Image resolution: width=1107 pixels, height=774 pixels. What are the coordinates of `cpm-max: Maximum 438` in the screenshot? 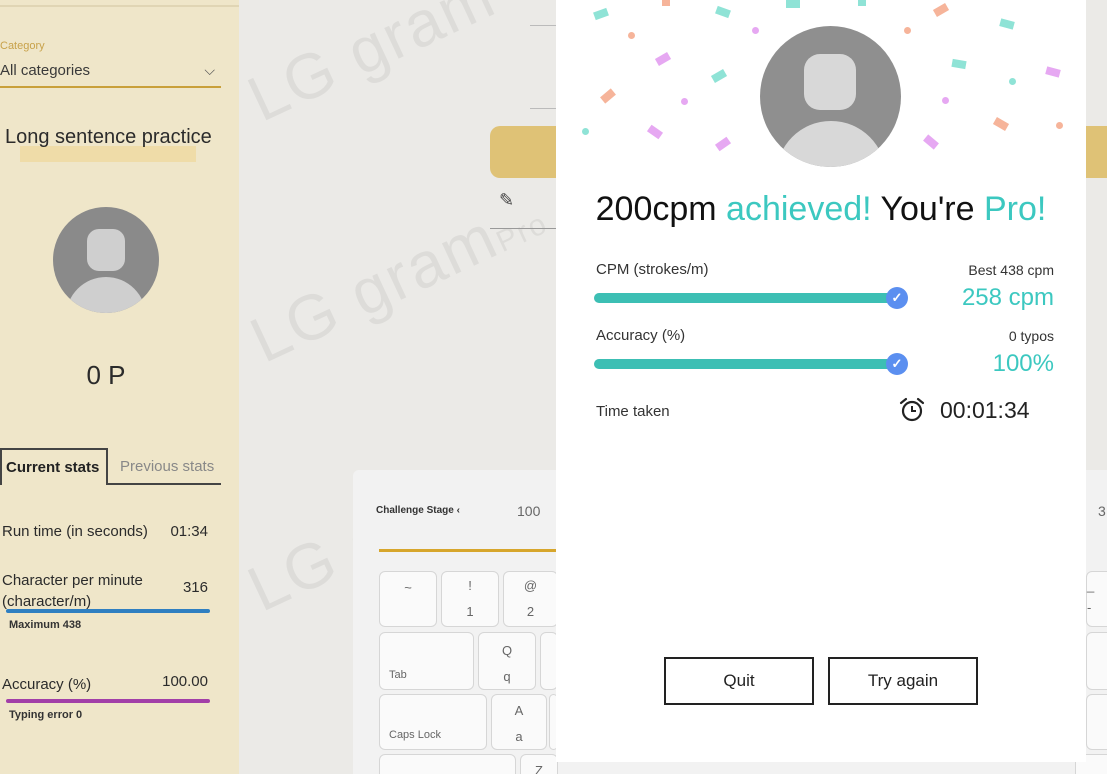 It's located at (45, 625).